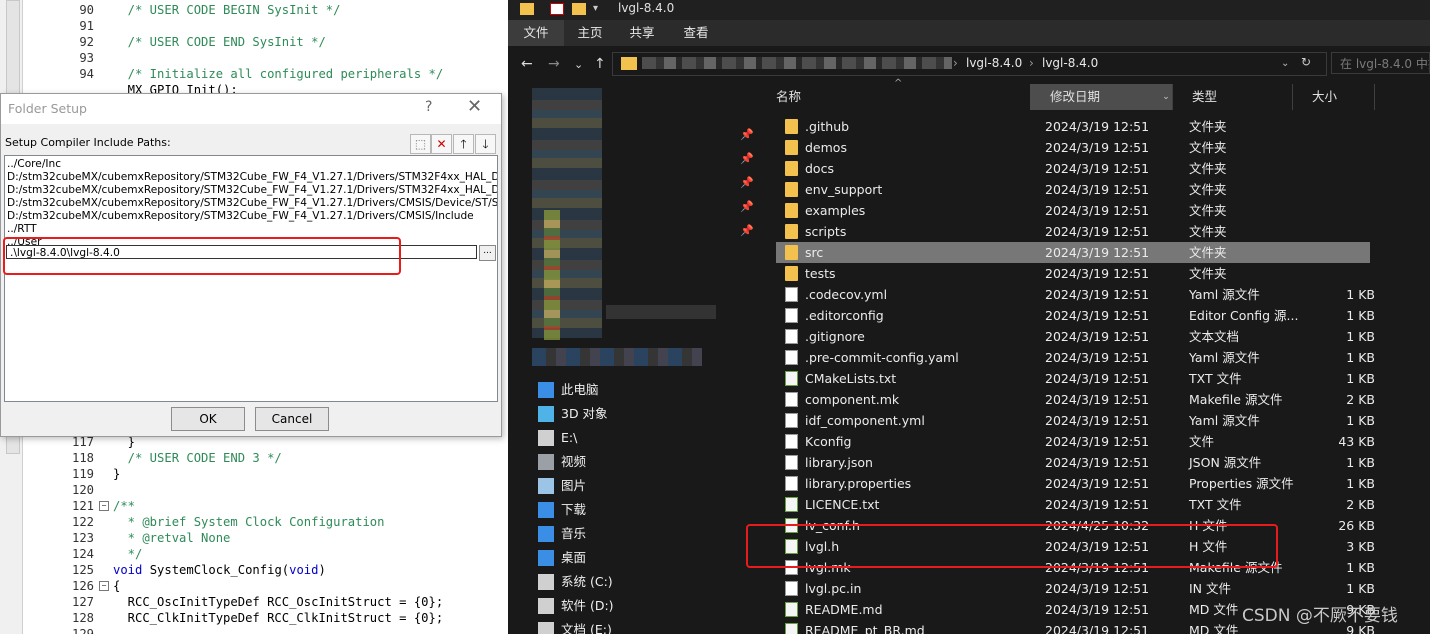  What do you see at coordinates (463, 144) in the screenshot?
I see `move-up-icon: 🡑` at bounding box center [463, 144].